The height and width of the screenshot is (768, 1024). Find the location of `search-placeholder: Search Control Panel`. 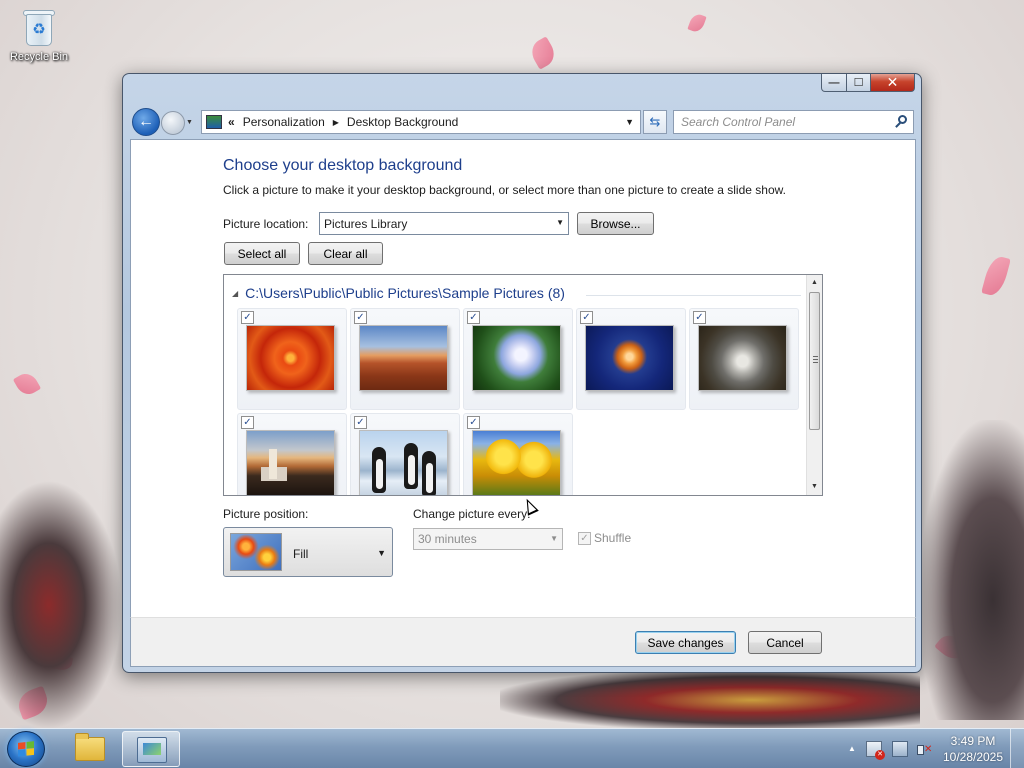

search-placeholder: Search Control Panel is located at coordinates (738, 122).